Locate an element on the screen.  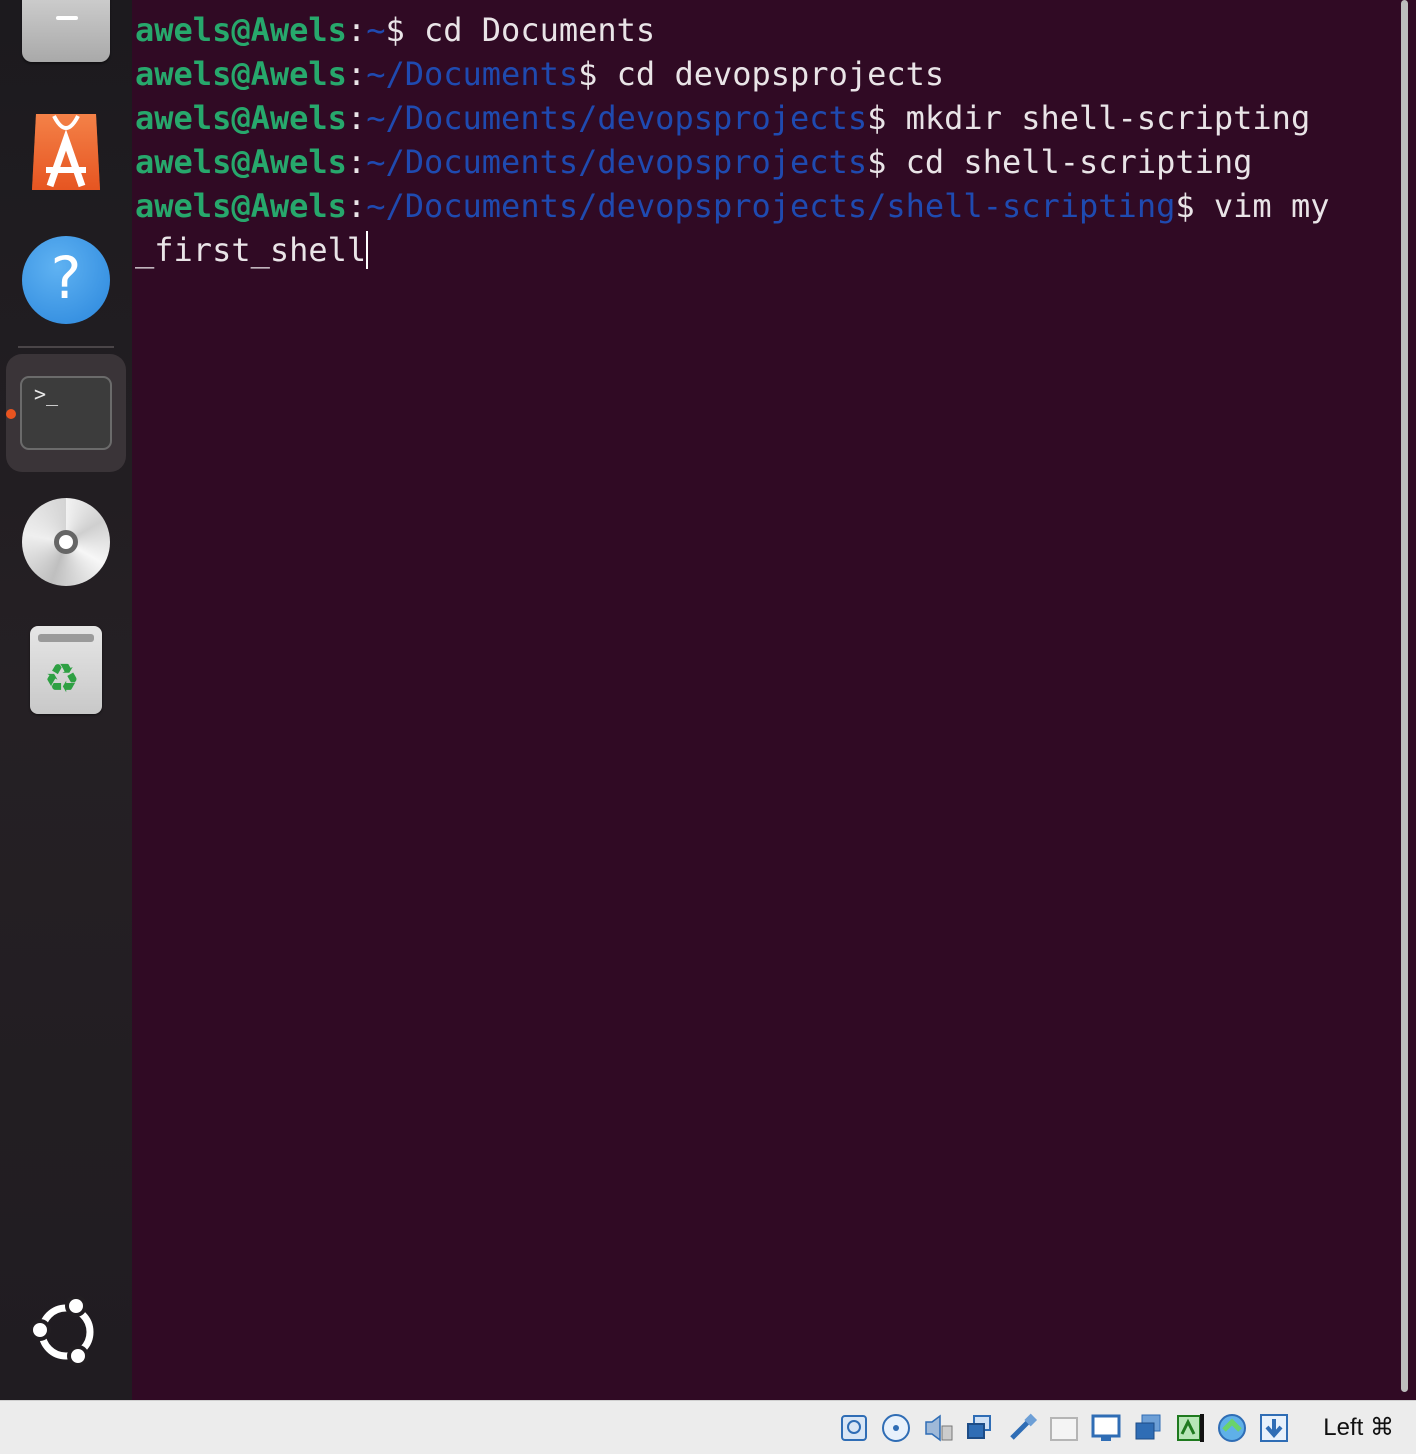
vm-status-bar: Left ⌘ is located at coordinates (708, 1427).